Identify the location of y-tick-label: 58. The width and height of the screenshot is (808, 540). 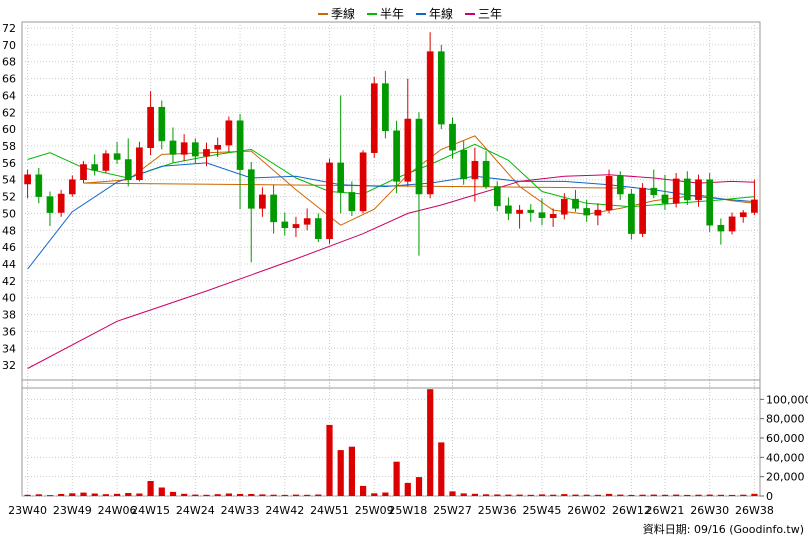
(9, 146).